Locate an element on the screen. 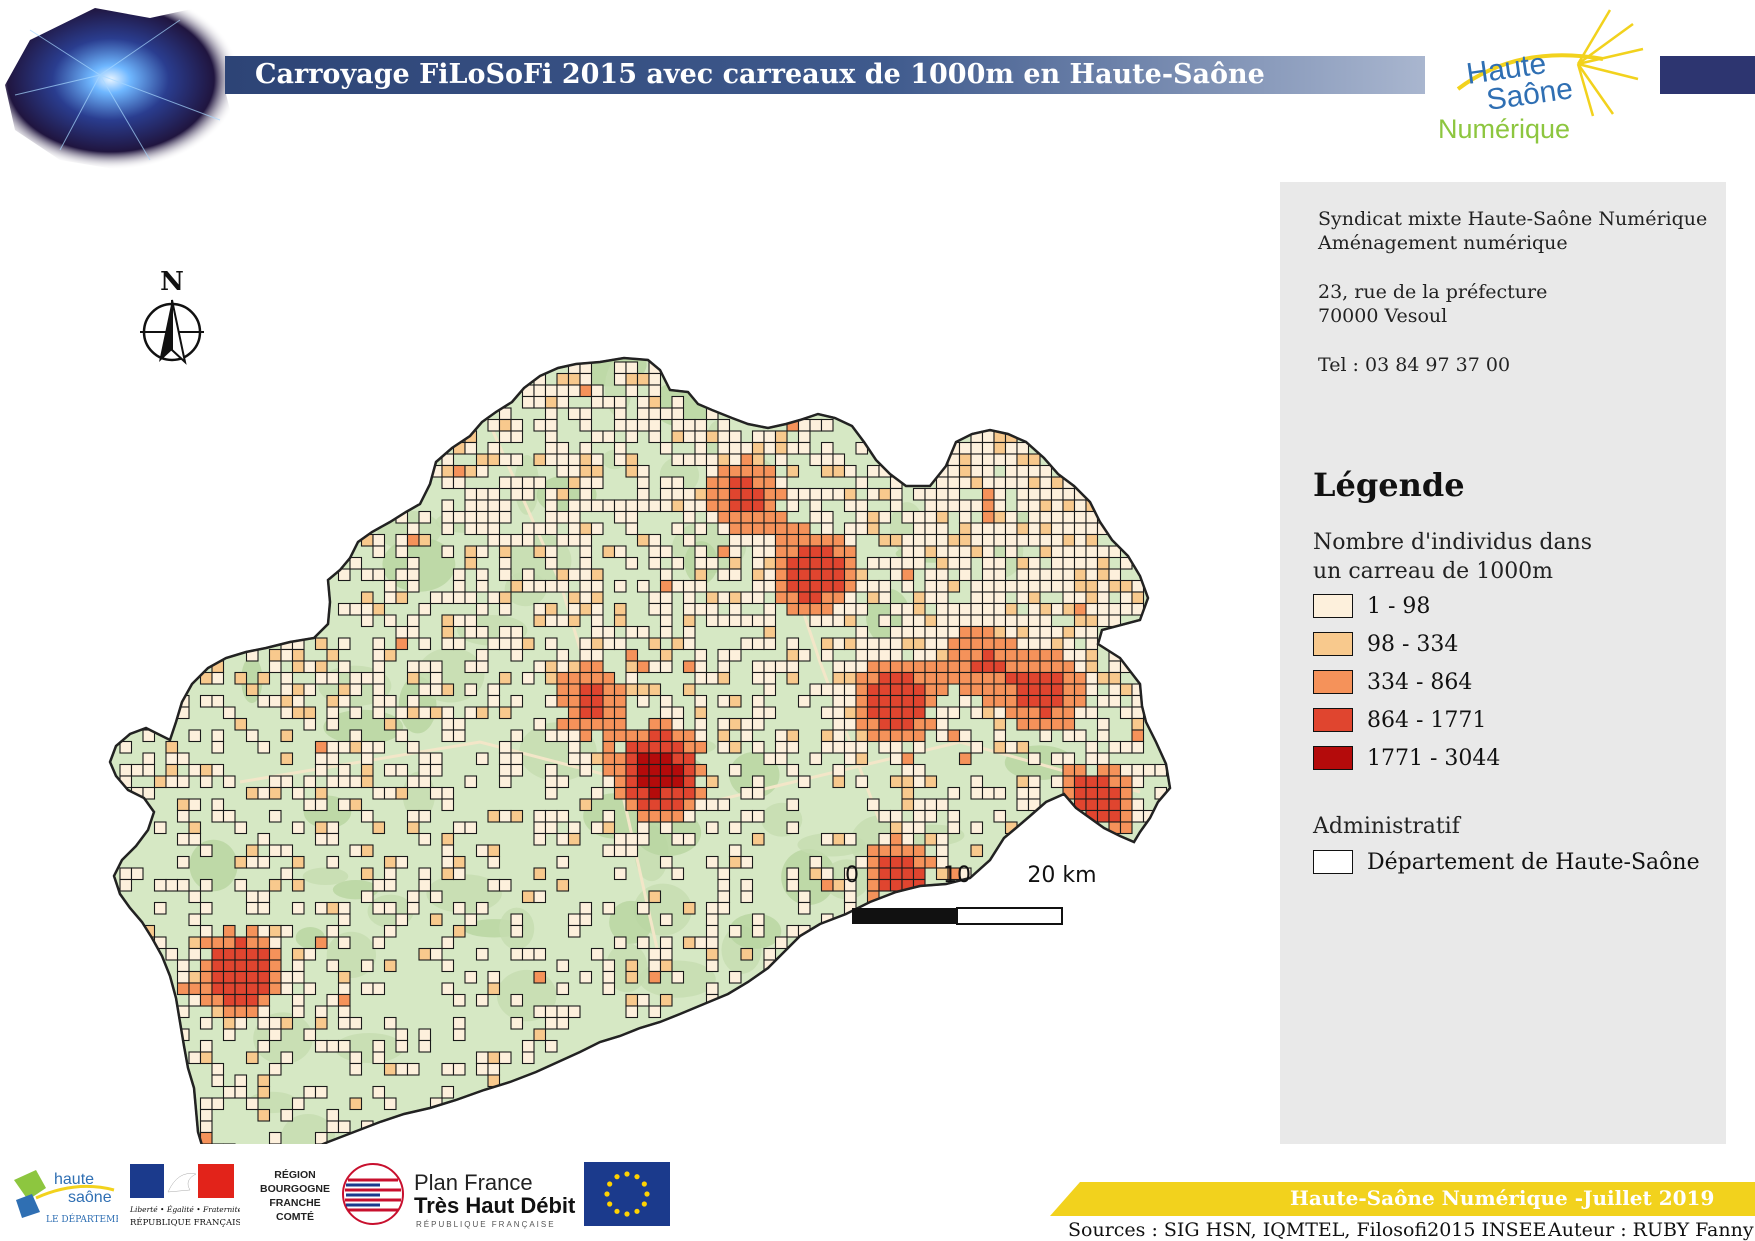  legend-item-department: Département de Haute-Saône is located at coordinates (1506, 862).